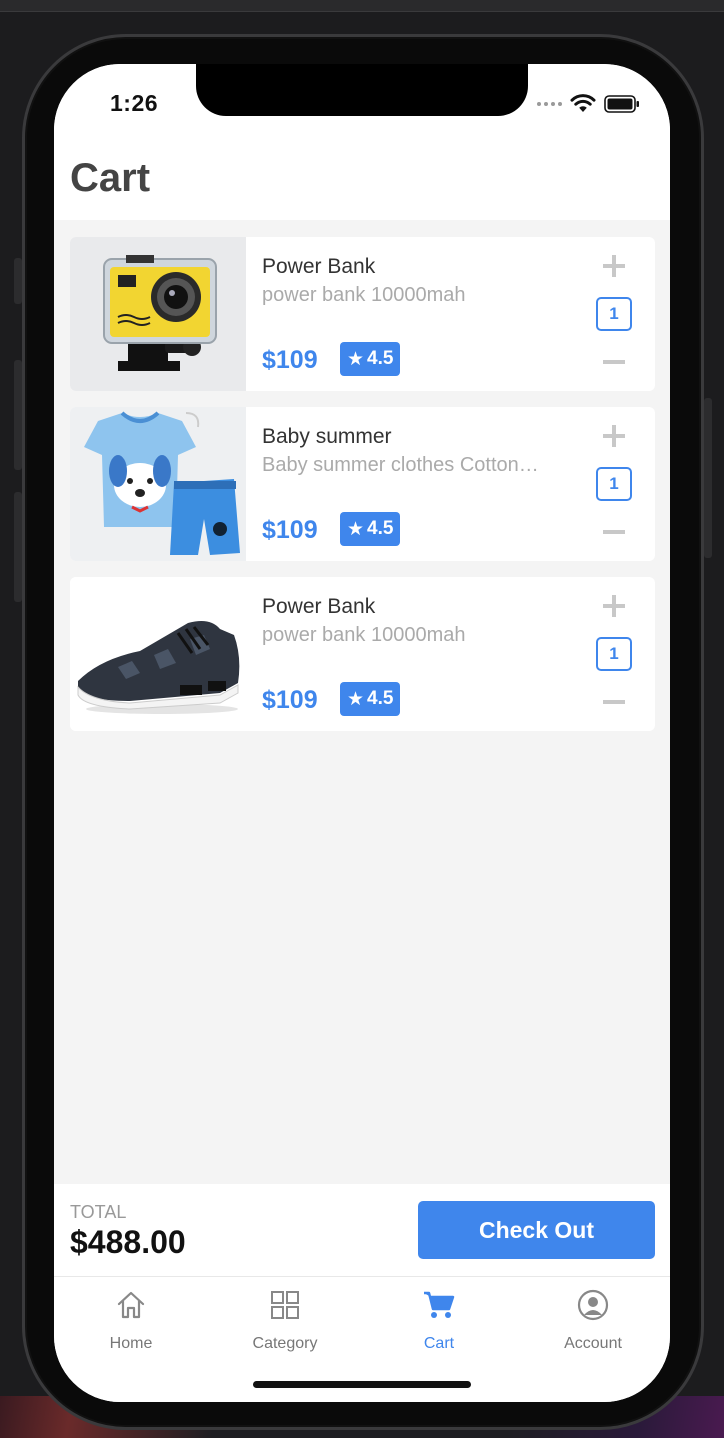  I want to click on battery-icon, so click(621, 104).